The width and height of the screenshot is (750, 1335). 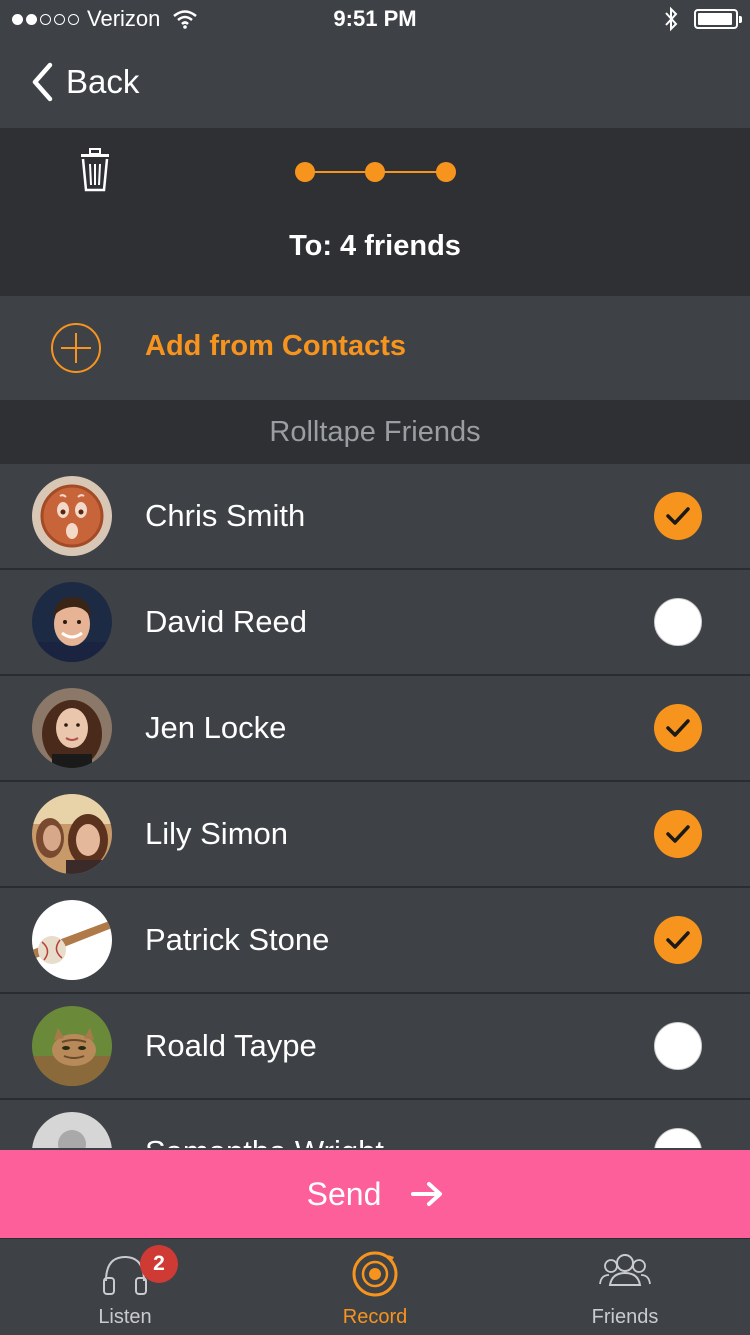 What do you see at coordinates (125, 1287) in the screenshot?
I see `tab-listen: 2 Listen` at bounding box center [125, 1287].